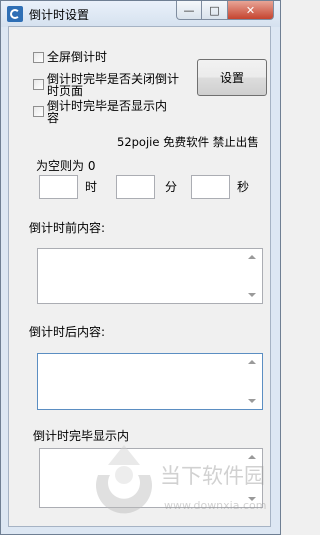 This screenshot has width=320, height=535. What do you see at coordinates (38, 57) in the screenshot?
I see `fullscreen-checkbox` at bounding box center [38, 57].